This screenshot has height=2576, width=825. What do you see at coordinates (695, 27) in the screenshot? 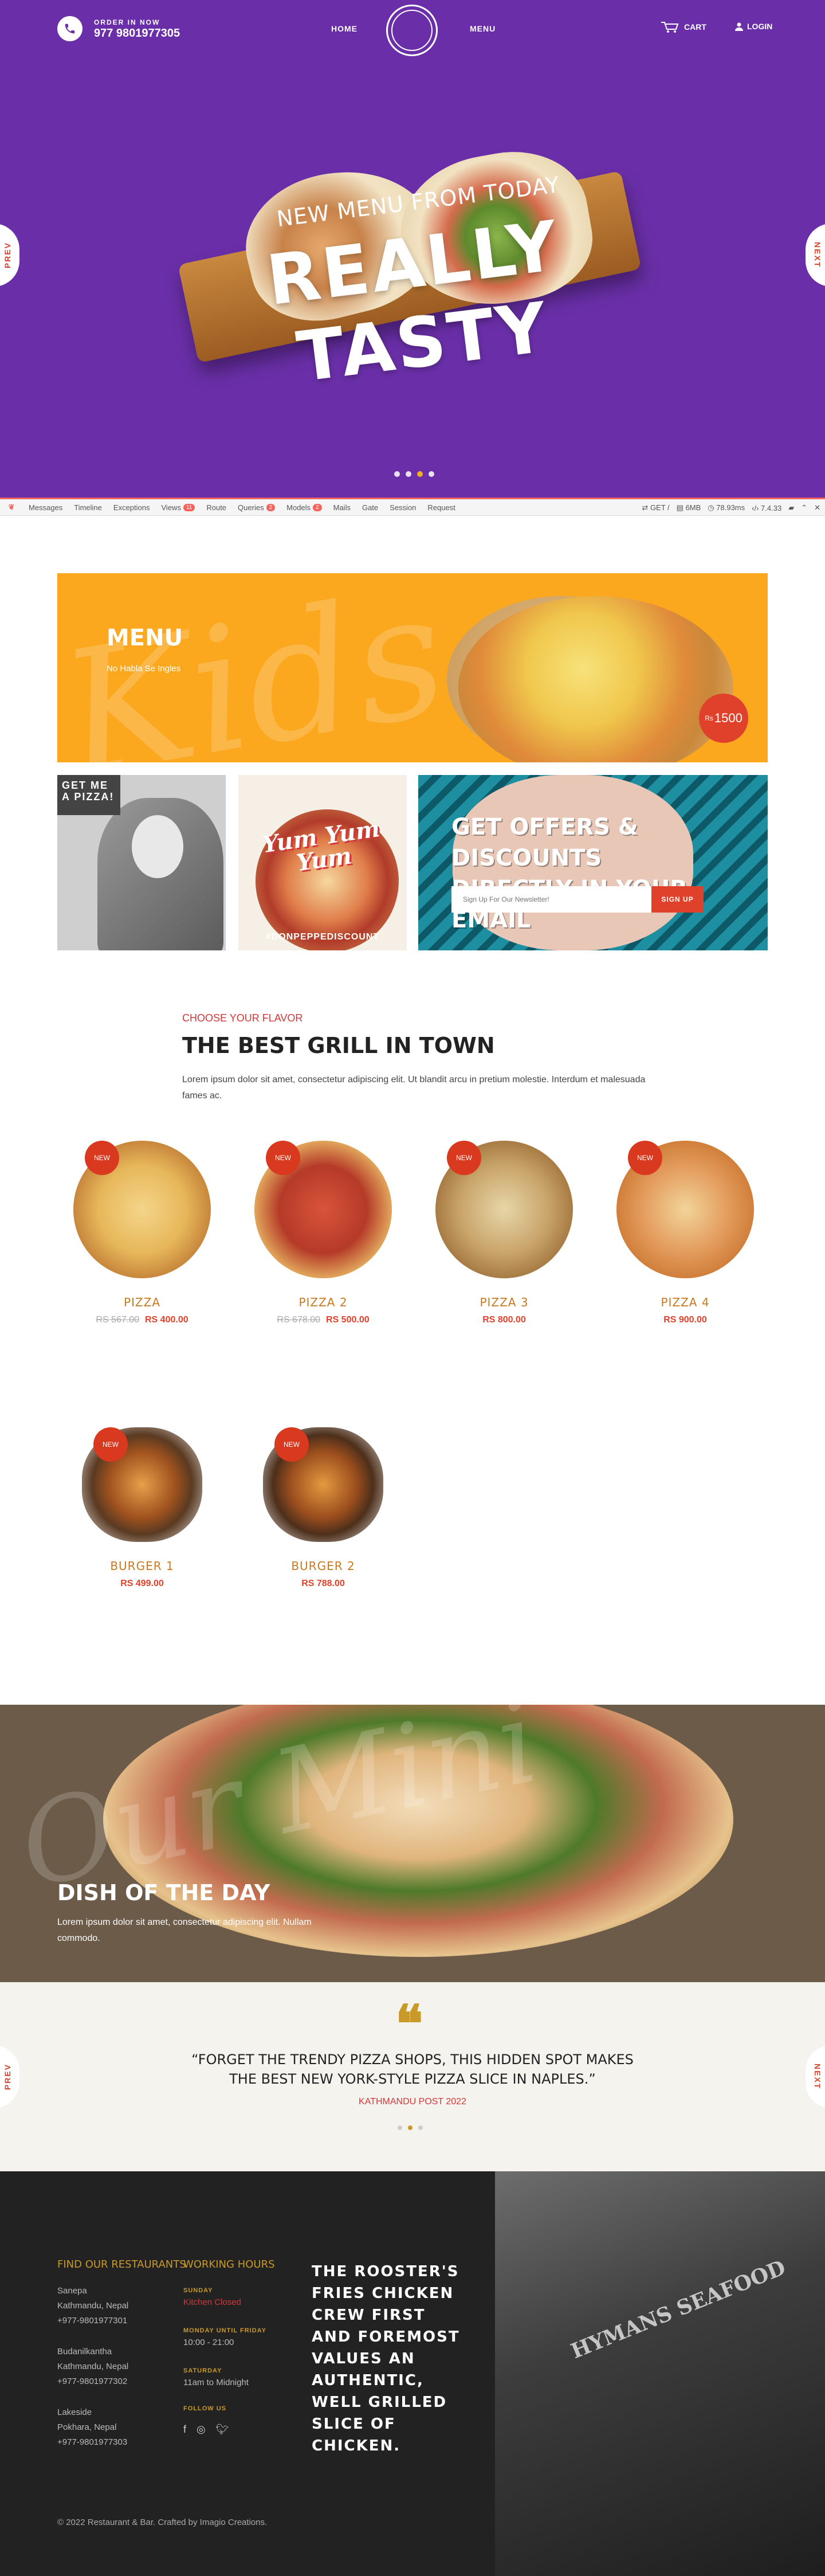
I see `cart-label: CART` at bounding box center [695, 27].